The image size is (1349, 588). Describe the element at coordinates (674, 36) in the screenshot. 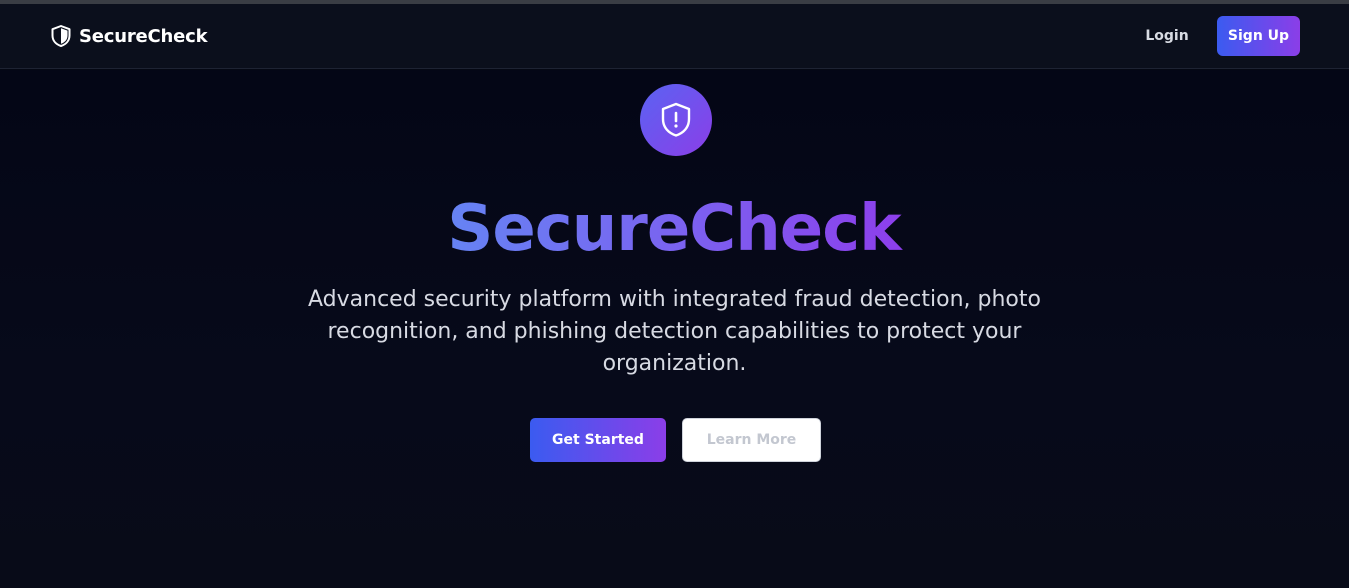

I see `navbar: SecureCheck Login Sign Up` at that location.